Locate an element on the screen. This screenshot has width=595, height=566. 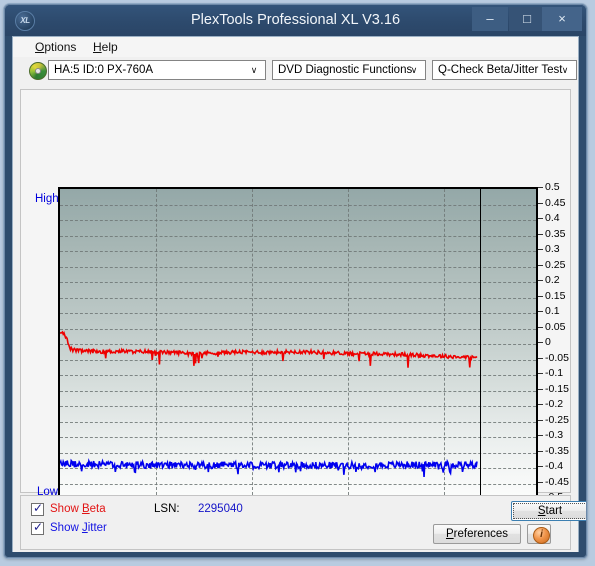
menu-help-label: elp is located at coordinates (109, 47).